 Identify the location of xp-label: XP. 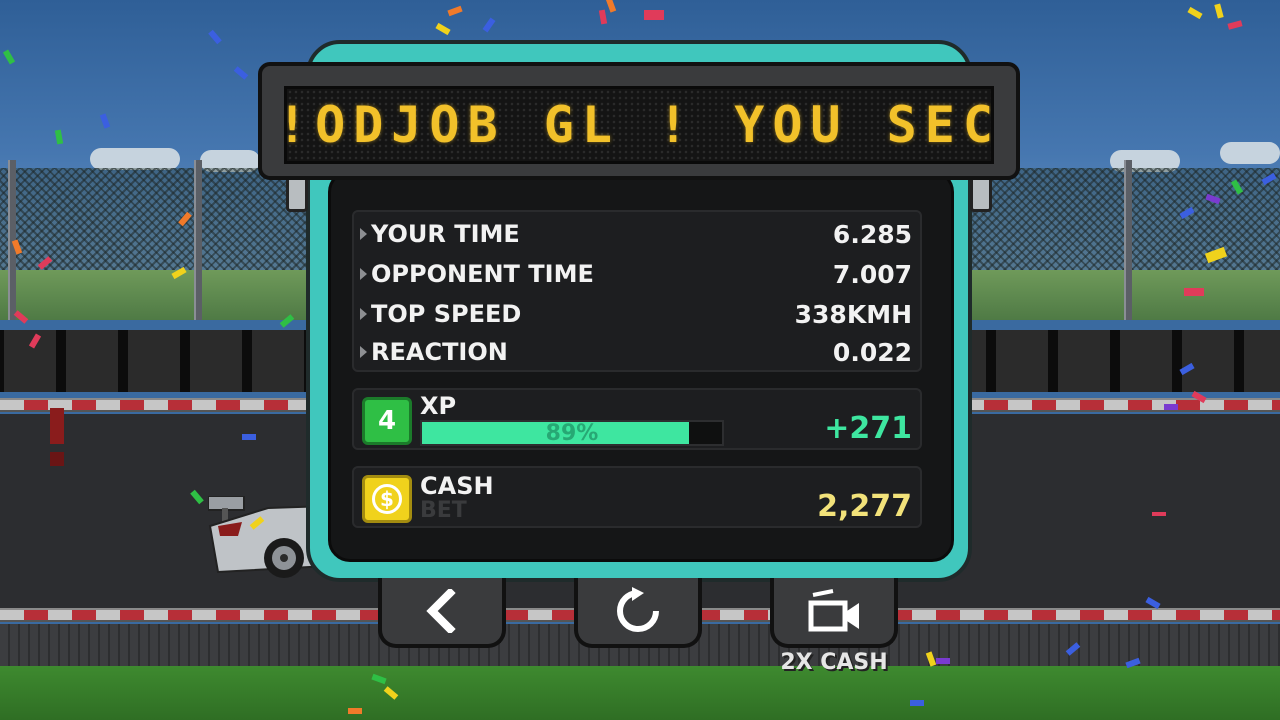
(438, 406).